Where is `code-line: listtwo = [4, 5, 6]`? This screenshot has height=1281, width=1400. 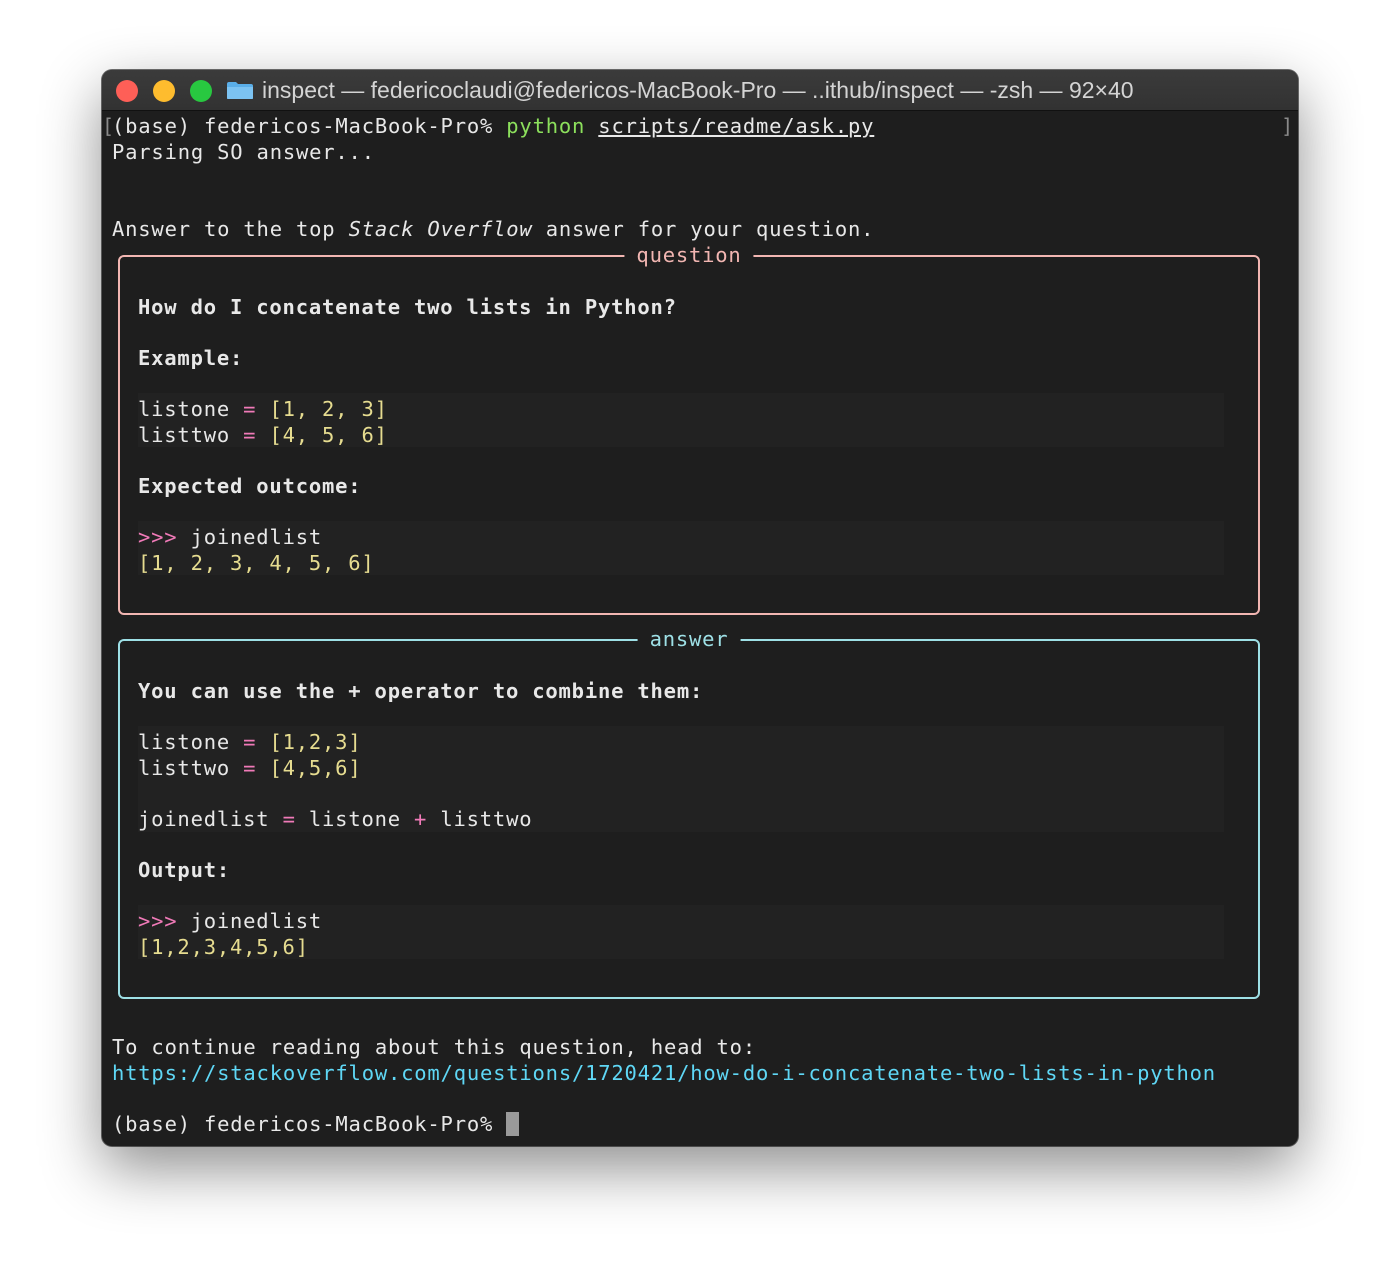
code-line: listtwo = [4, 5, 6] is located at coordinates (263, 435).